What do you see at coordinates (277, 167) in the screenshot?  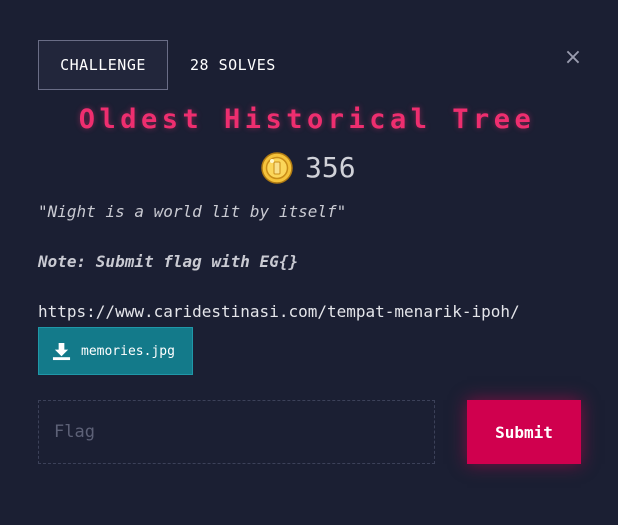 I see `coin-icon` at bounding box center [277, 167].